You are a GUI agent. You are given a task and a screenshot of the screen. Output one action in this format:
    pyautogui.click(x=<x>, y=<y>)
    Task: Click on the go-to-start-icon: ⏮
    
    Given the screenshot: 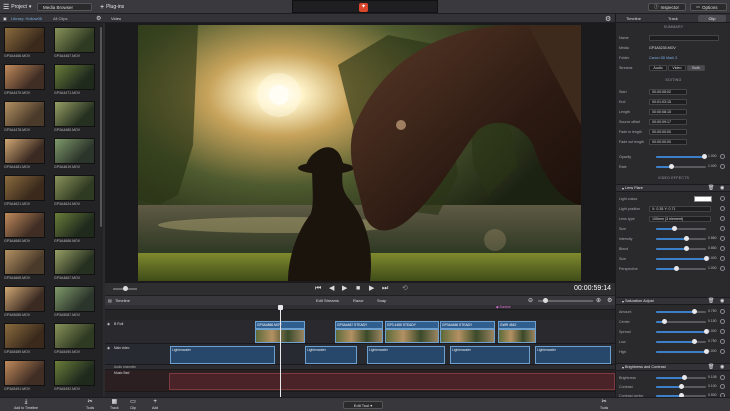 What is the action you would take?
    pyautogui.click(x=318, y=289)
    